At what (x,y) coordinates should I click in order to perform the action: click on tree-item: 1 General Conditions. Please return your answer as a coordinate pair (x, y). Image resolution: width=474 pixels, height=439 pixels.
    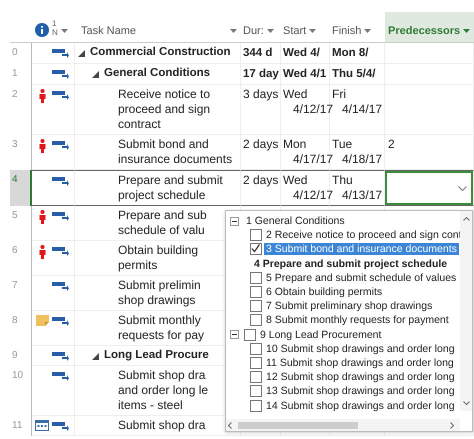
    Looking at the image, I should click on (295, 221).